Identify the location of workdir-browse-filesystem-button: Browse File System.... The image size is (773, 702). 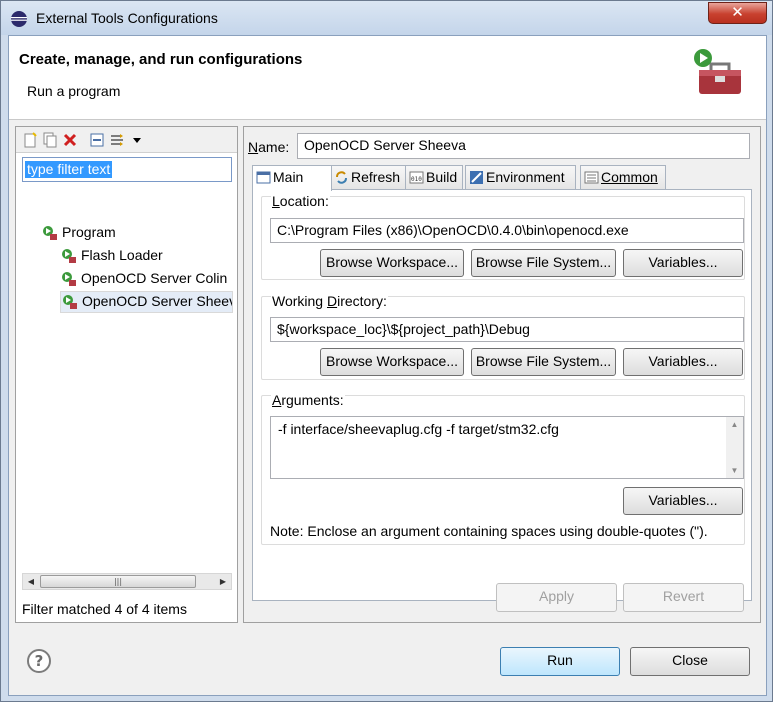
(543, 362).